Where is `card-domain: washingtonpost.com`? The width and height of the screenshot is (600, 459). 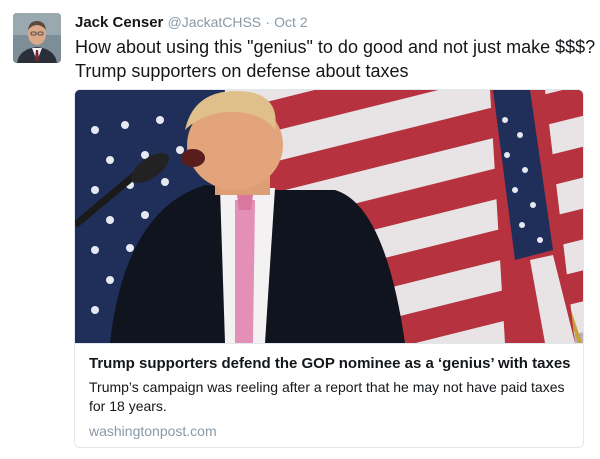
card-domain: washingtonpost.com is located at coordinates (331, 431).